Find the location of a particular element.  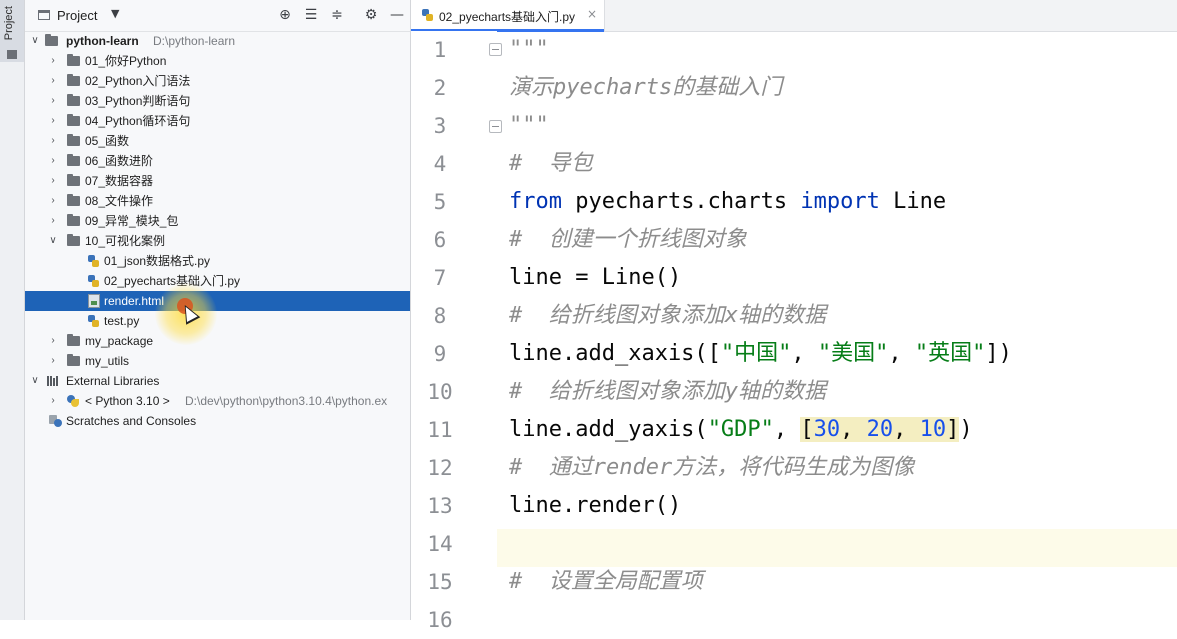

number-literal: 30 is located at coordinates (827, 429).